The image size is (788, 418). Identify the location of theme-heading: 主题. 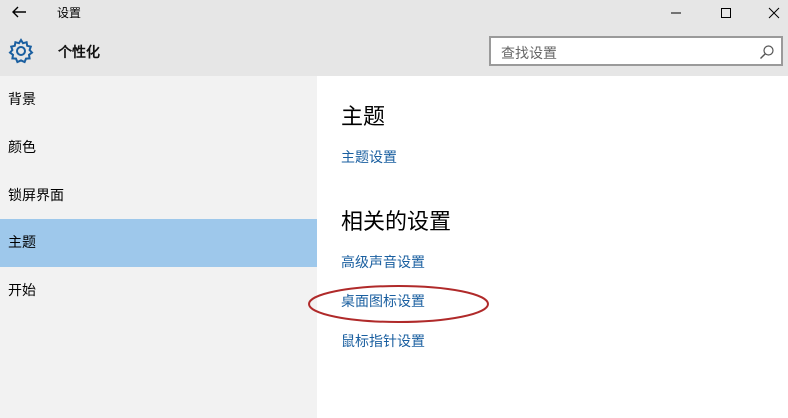
(363, 117).